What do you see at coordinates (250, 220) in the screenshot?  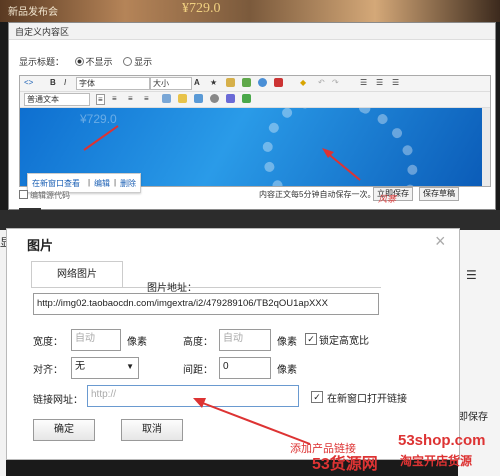 I see `dark-separator` at bounding box center [250, 220].